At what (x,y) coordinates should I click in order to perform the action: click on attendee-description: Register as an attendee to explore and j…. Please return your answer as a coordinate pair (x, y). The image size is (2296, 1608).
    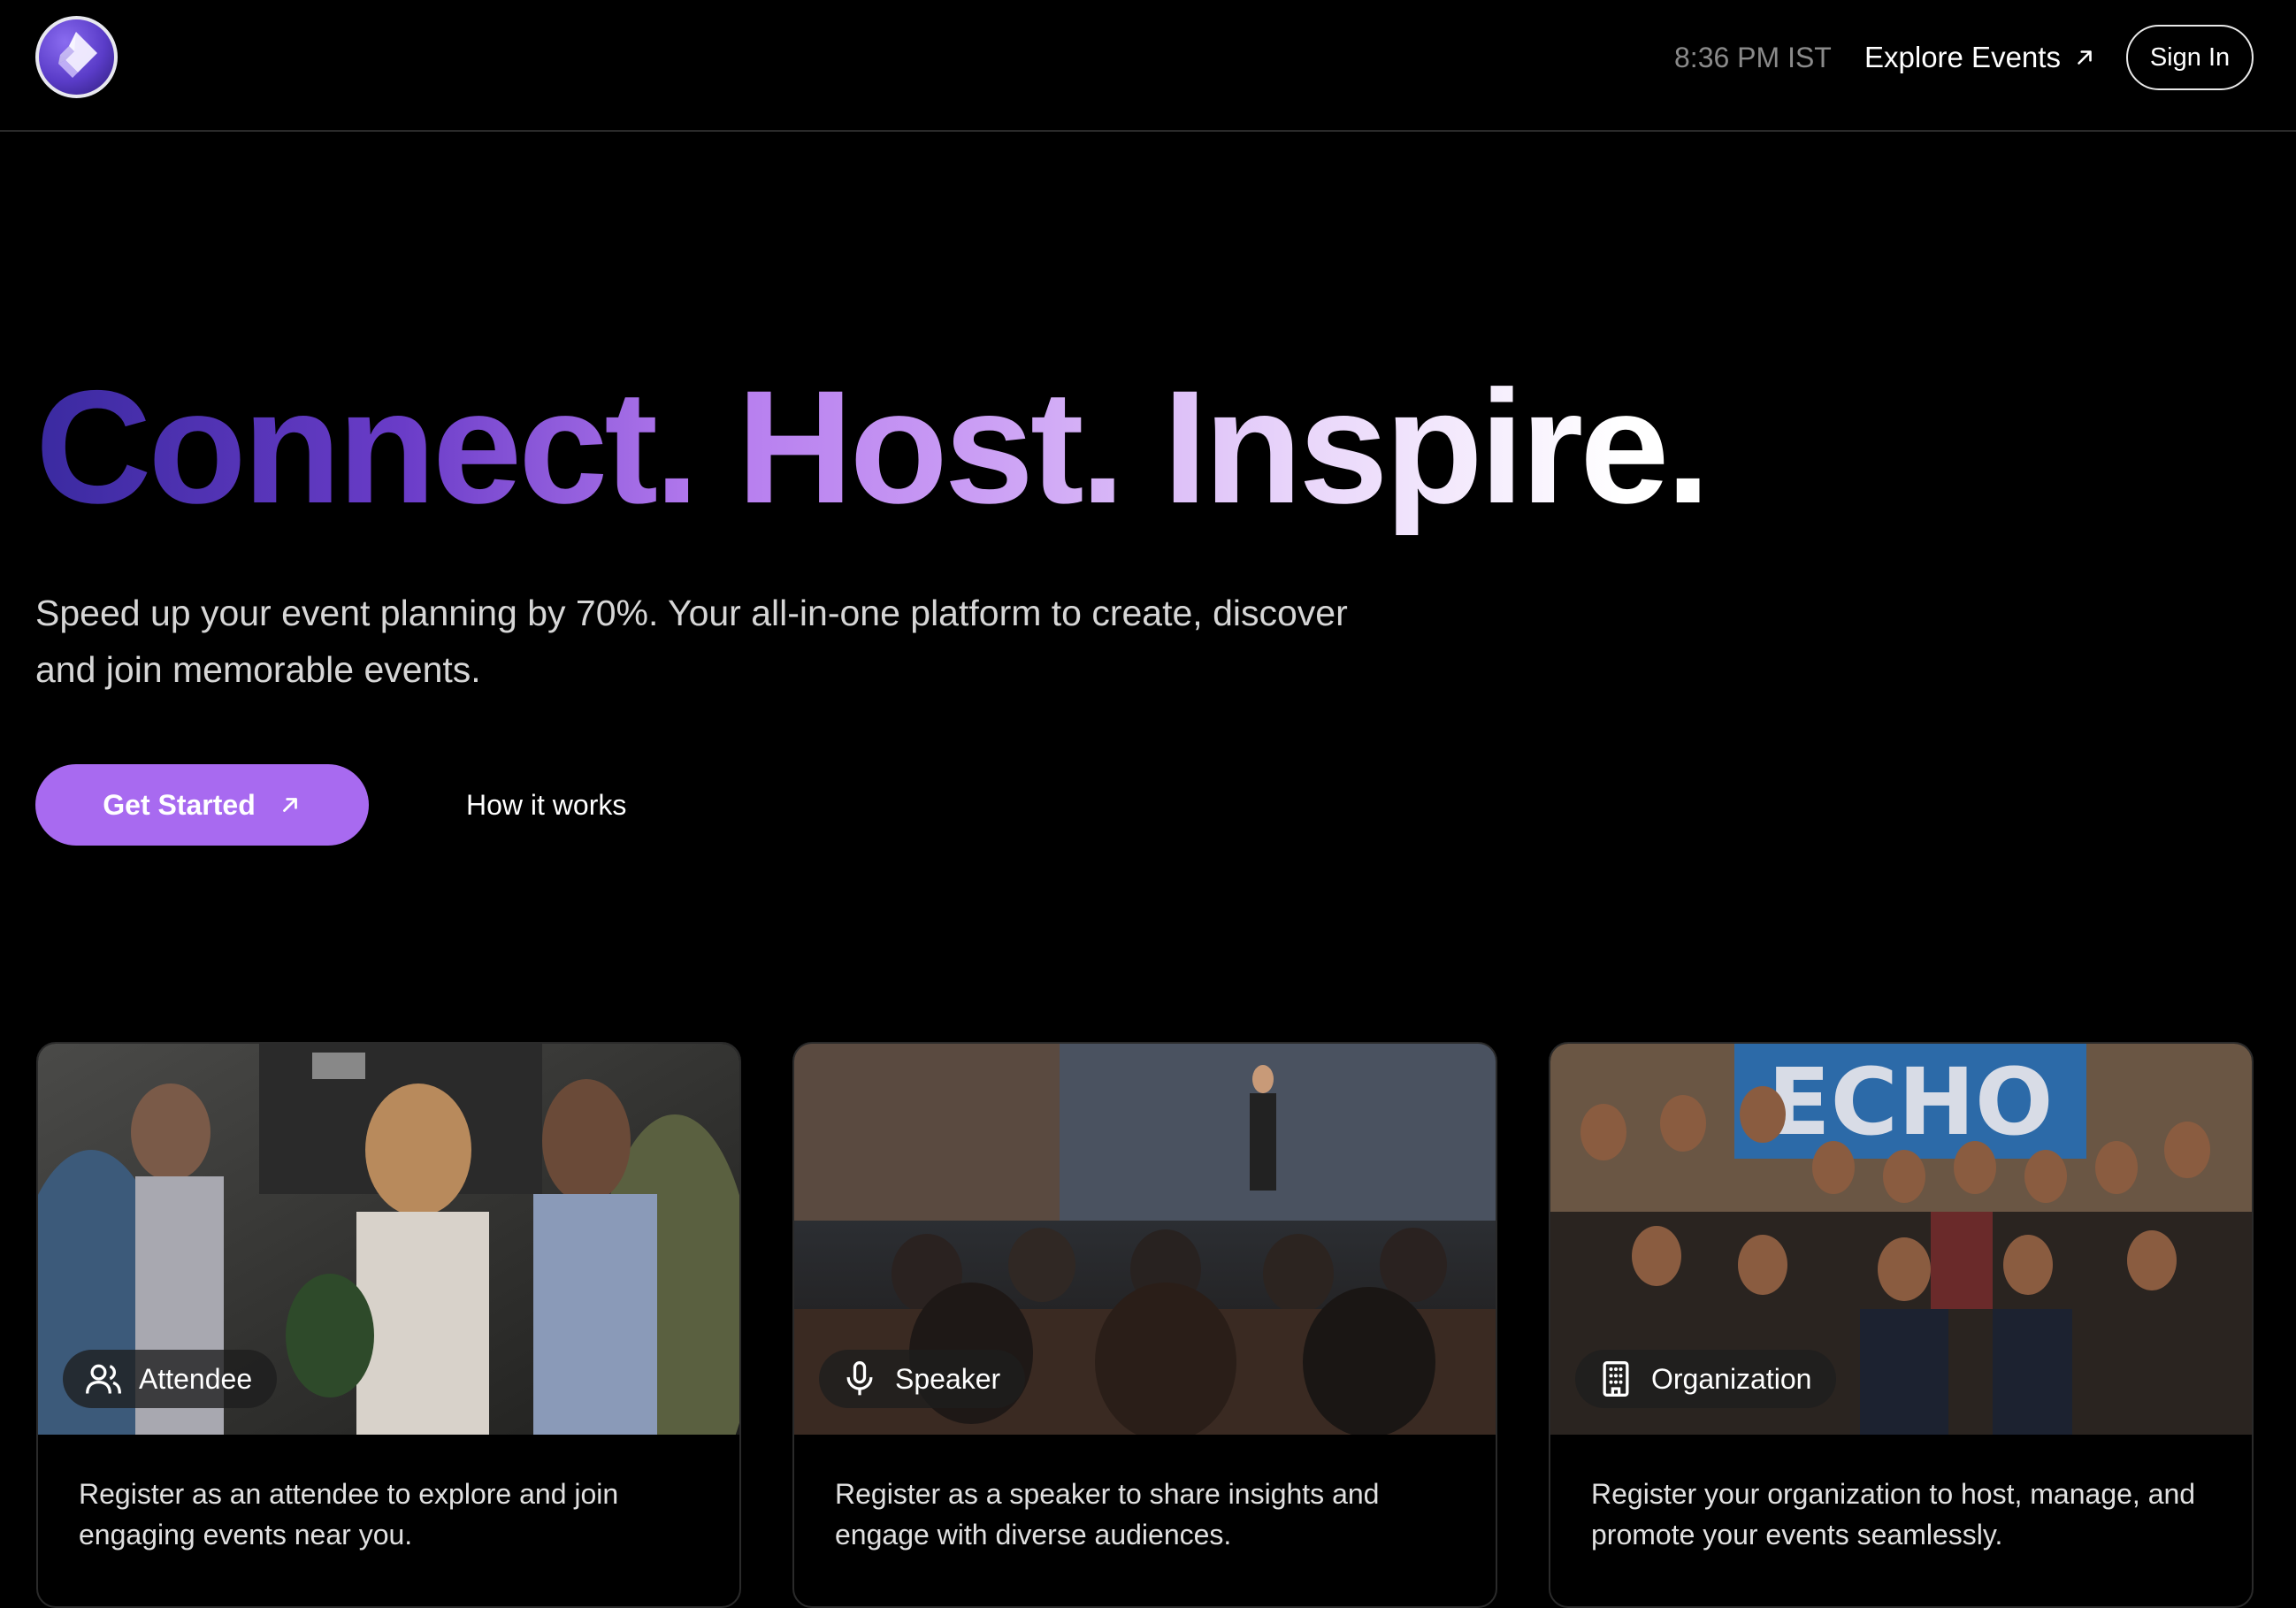
    Looking at the image, I should click on (349, 1515).